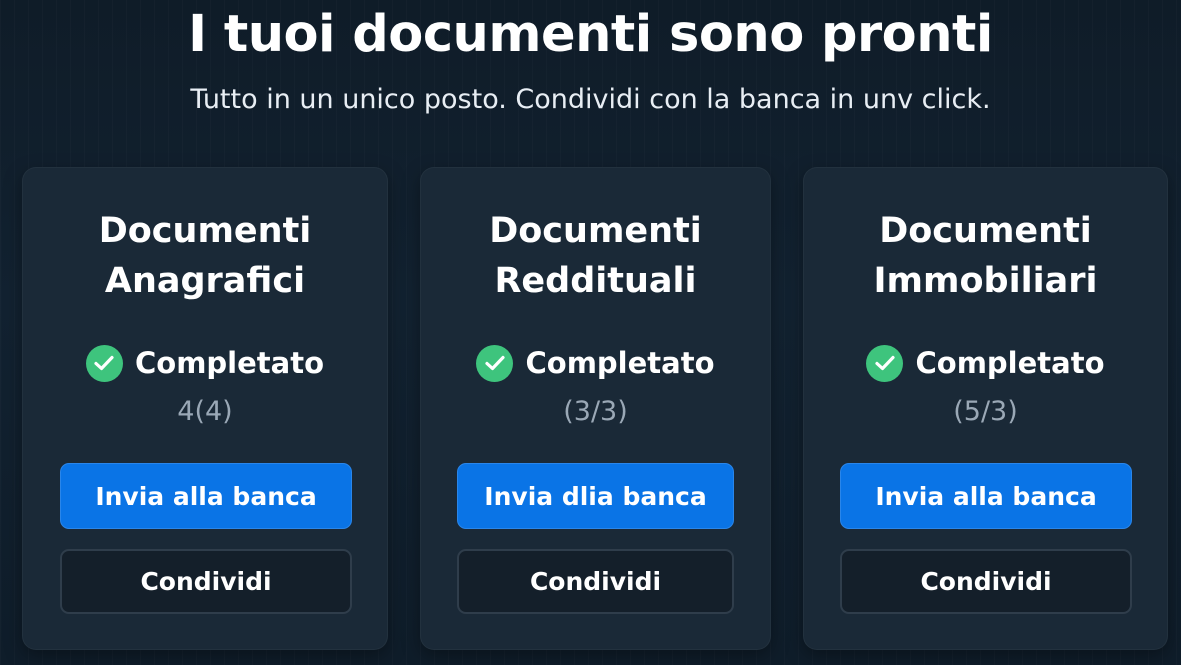 The image size is (1181, 665). What do you see at coordinates (205, 256) in the screenshot?
I see `card-title: Documenti Anagrafici` at bounding box center [205, 256].